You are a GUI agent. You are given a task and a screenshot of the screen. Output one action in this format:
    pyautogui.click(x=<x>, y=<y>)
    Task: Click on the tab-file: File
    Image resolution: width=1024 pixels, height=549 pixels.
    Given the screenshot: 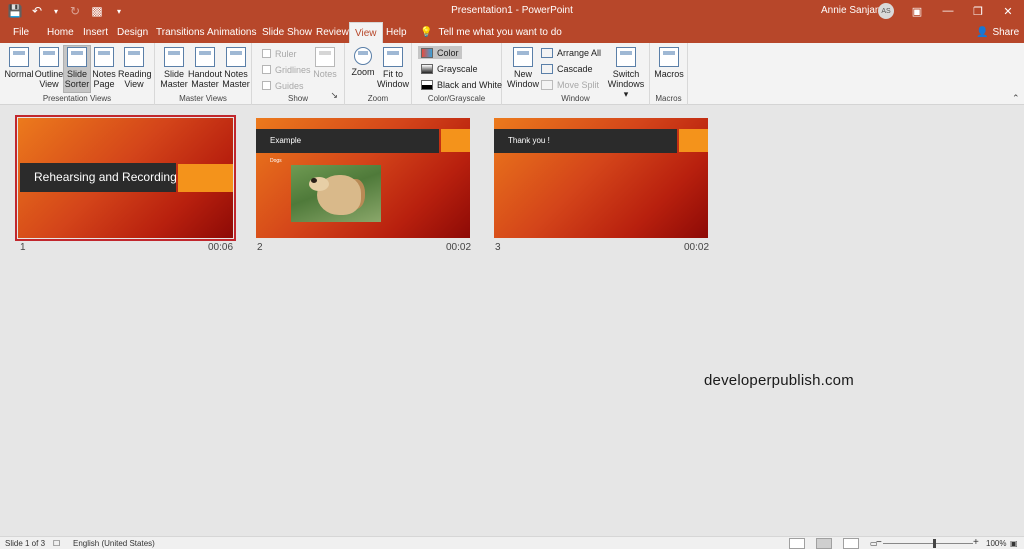 What is the action you would take?
    pyautogui.click(x=21, y=32)
    